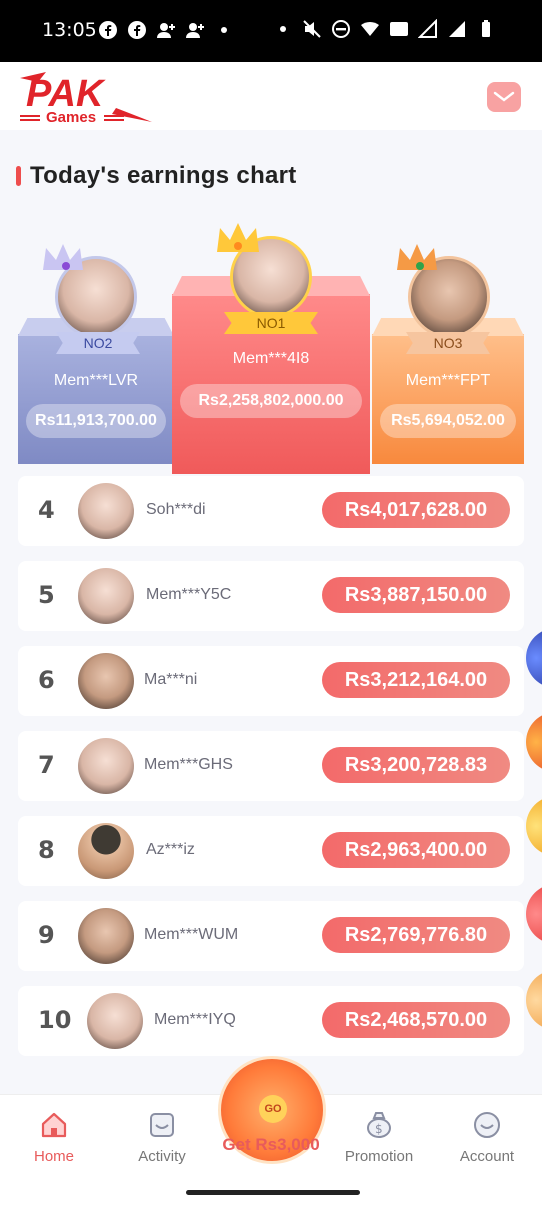 This screenshot has width=542, height=1206. What do you see at coordinates (271, 31) in the screenshot?
I see `status-bar: 13:05` at bounding box center [271, 31].